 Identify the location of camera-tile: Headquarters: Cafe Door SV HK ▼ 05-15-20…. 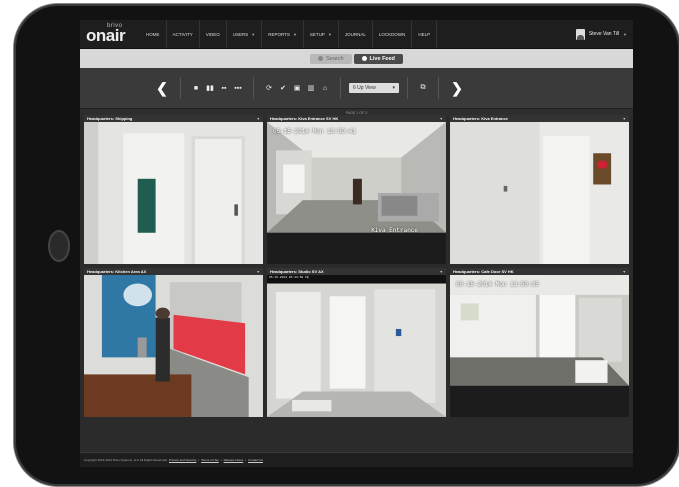
(539, 342).